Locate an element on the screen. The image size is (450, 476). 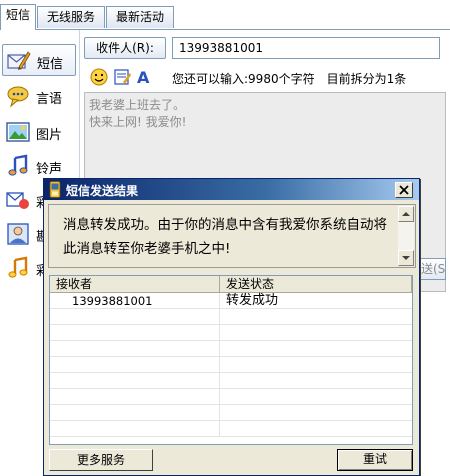
scroll-up-button is located at coordinates (406, 214).